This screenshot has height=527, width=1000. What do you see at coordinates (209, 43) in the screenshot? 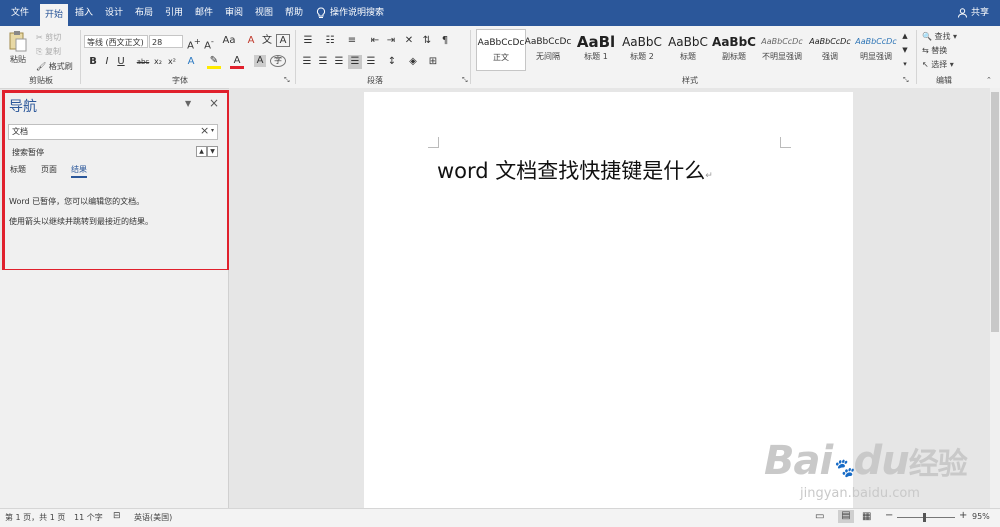
I see `shrink-font-icon: A-` at bounding box center [209, 43].